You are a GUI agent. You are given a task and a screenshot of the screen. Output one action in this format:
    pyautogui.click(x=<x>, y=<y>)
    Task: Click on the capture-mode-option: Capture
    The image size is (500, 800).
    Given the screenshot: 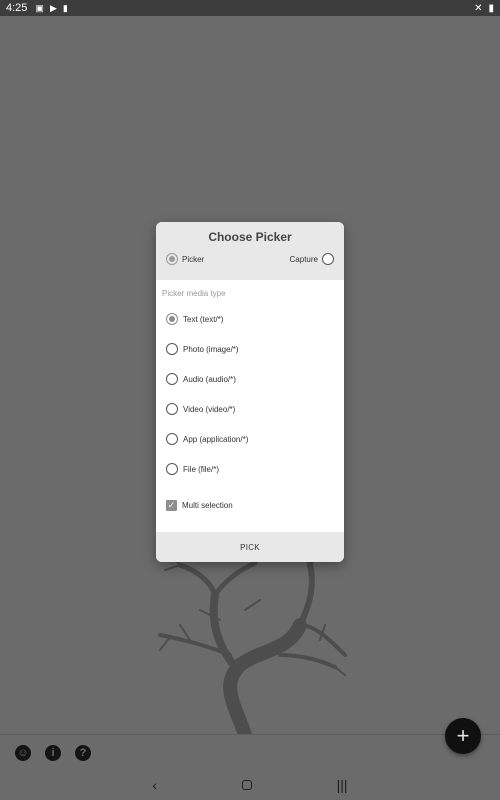 What is the action you would take?
    pyautogui.click(x=312, y=259)
    